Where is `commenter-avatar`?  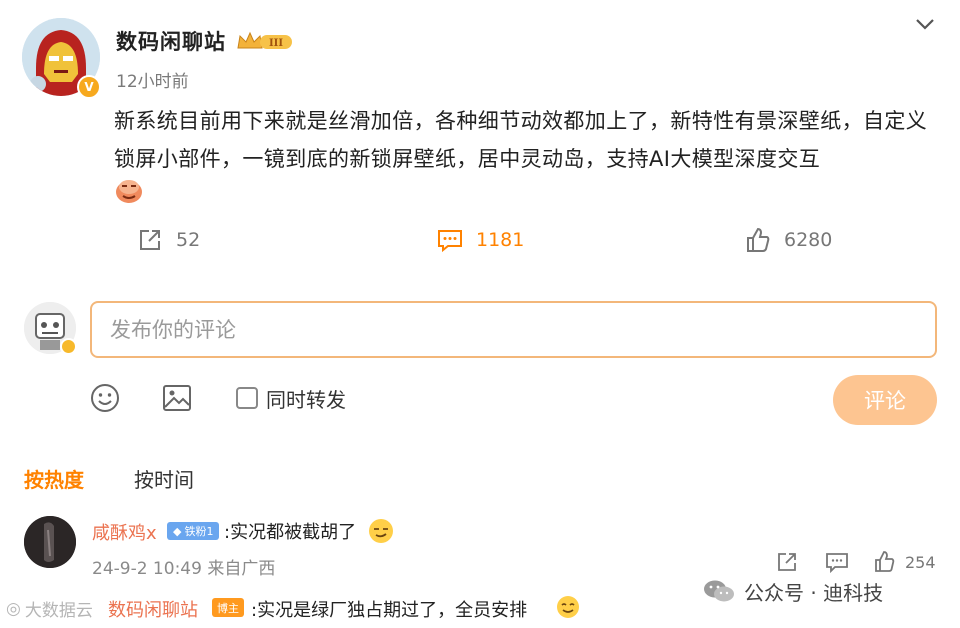 commenter-avatar is located at coordinates (50, 542).